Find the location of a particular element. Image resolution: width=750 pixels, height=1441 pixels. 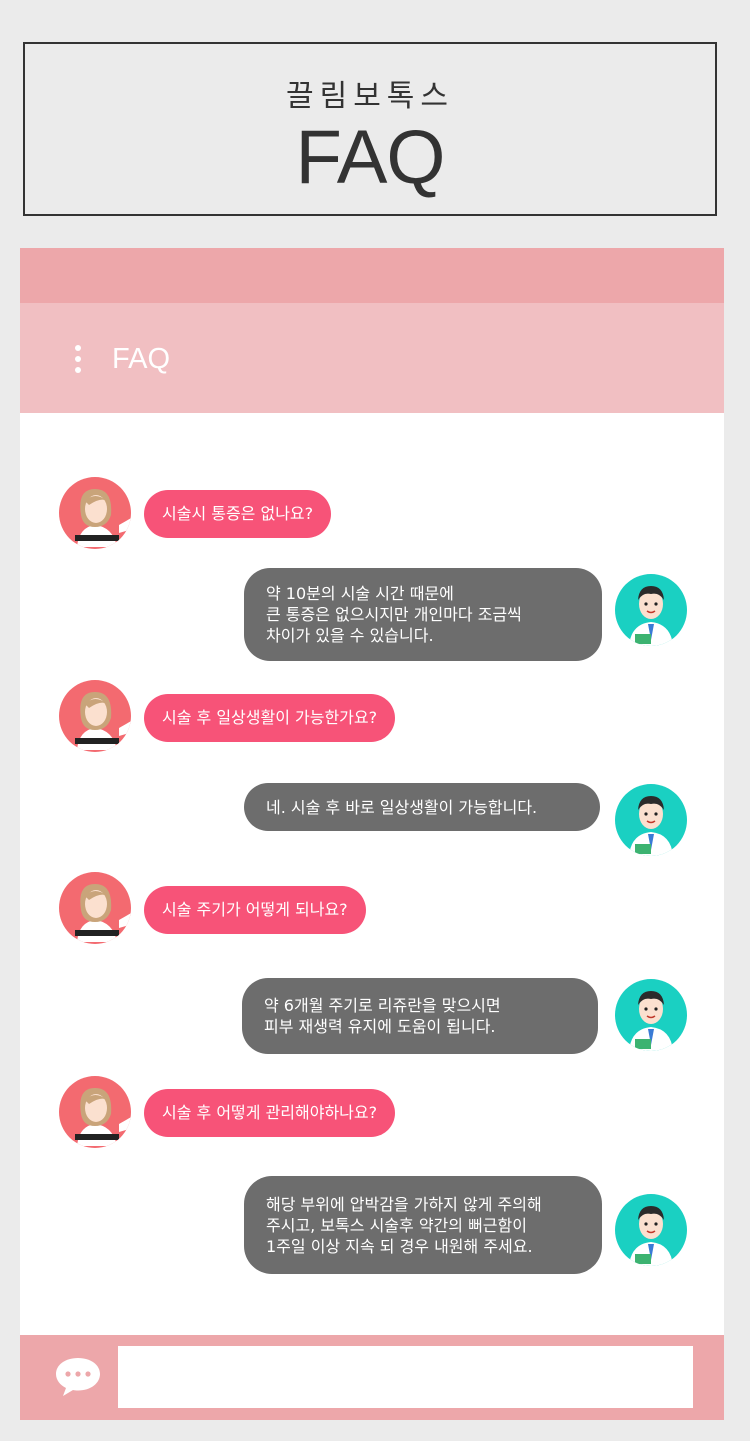

page-header: 끌림보톡스 FAQ is located at coordinates (370, 129).